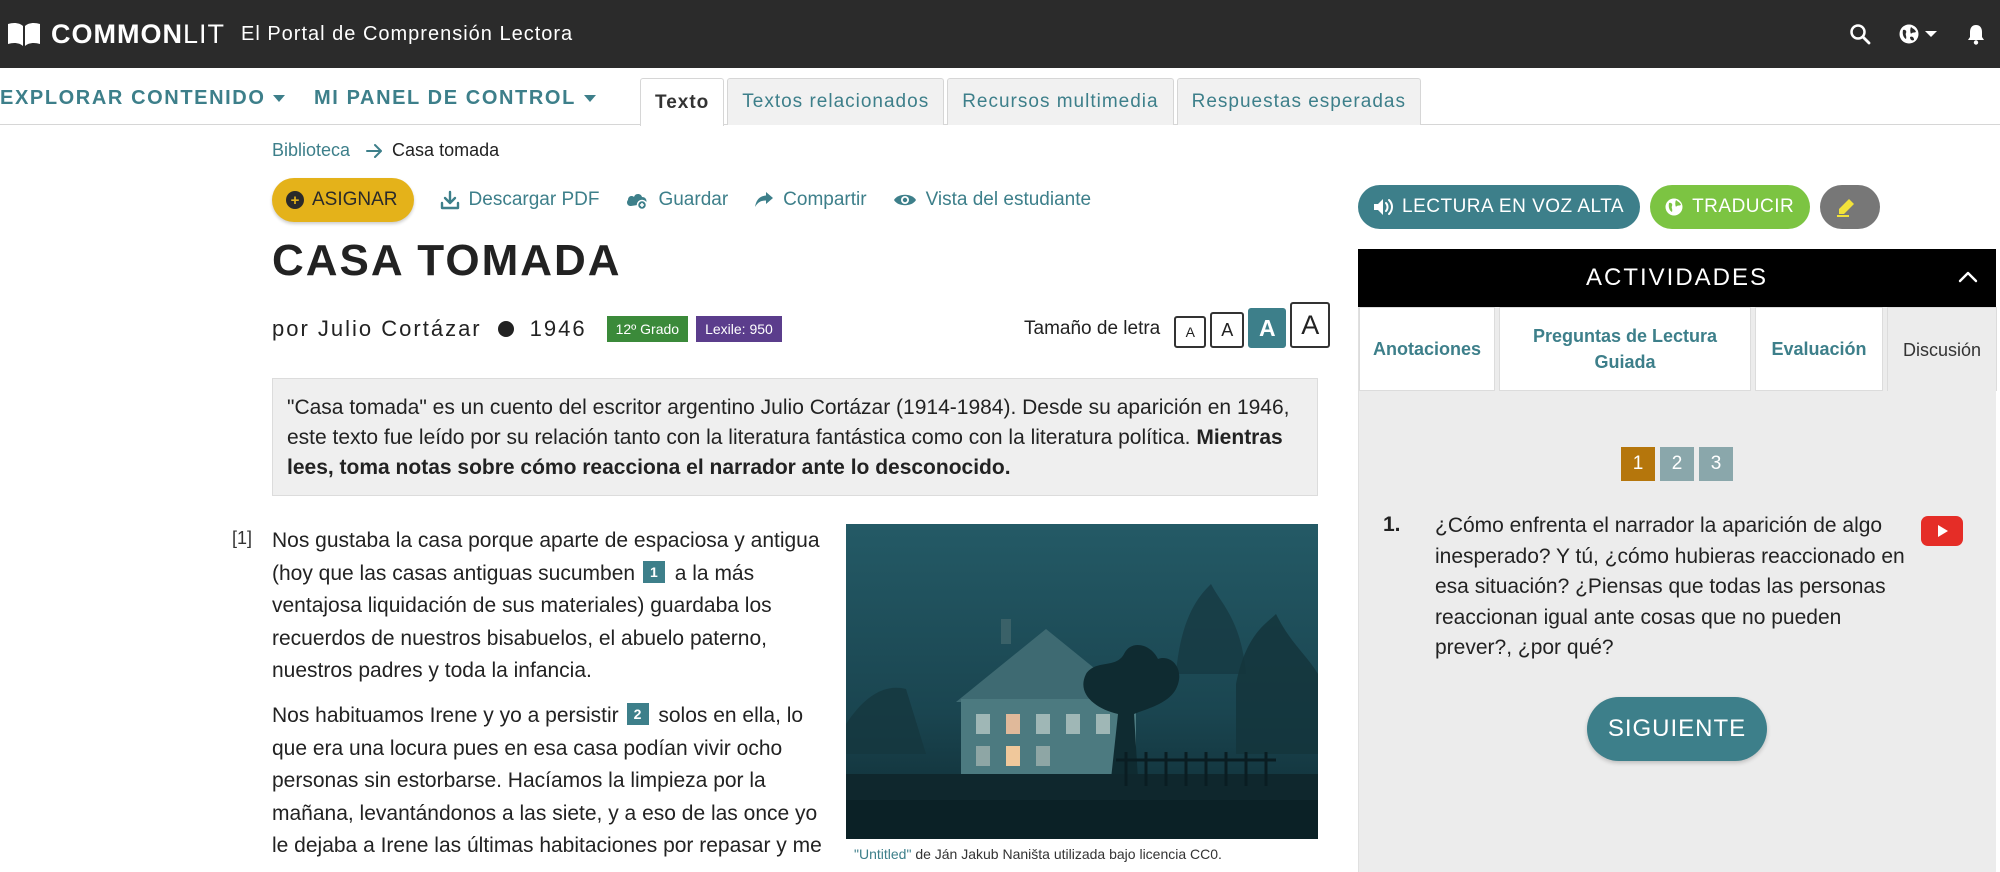 The height and width of the screenshot is (872, 2000). What do you see at coordinates (682, 102) in the screenshot?
I see `tab-text: Texto` at bounding box center [682, 102].